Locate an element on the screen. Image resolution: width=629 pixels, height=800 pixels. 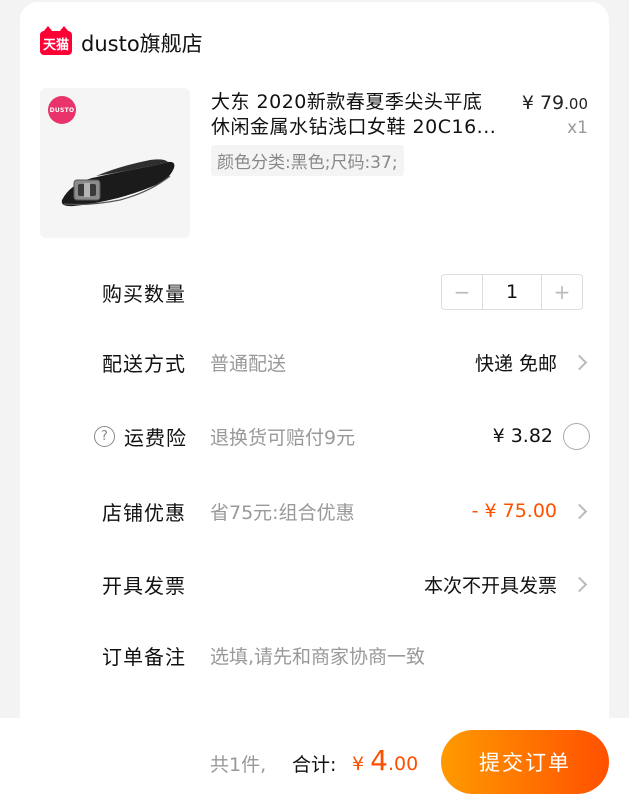
shop-header: 天猫 dusto旗舰店 is located at coordinates (121, 42).